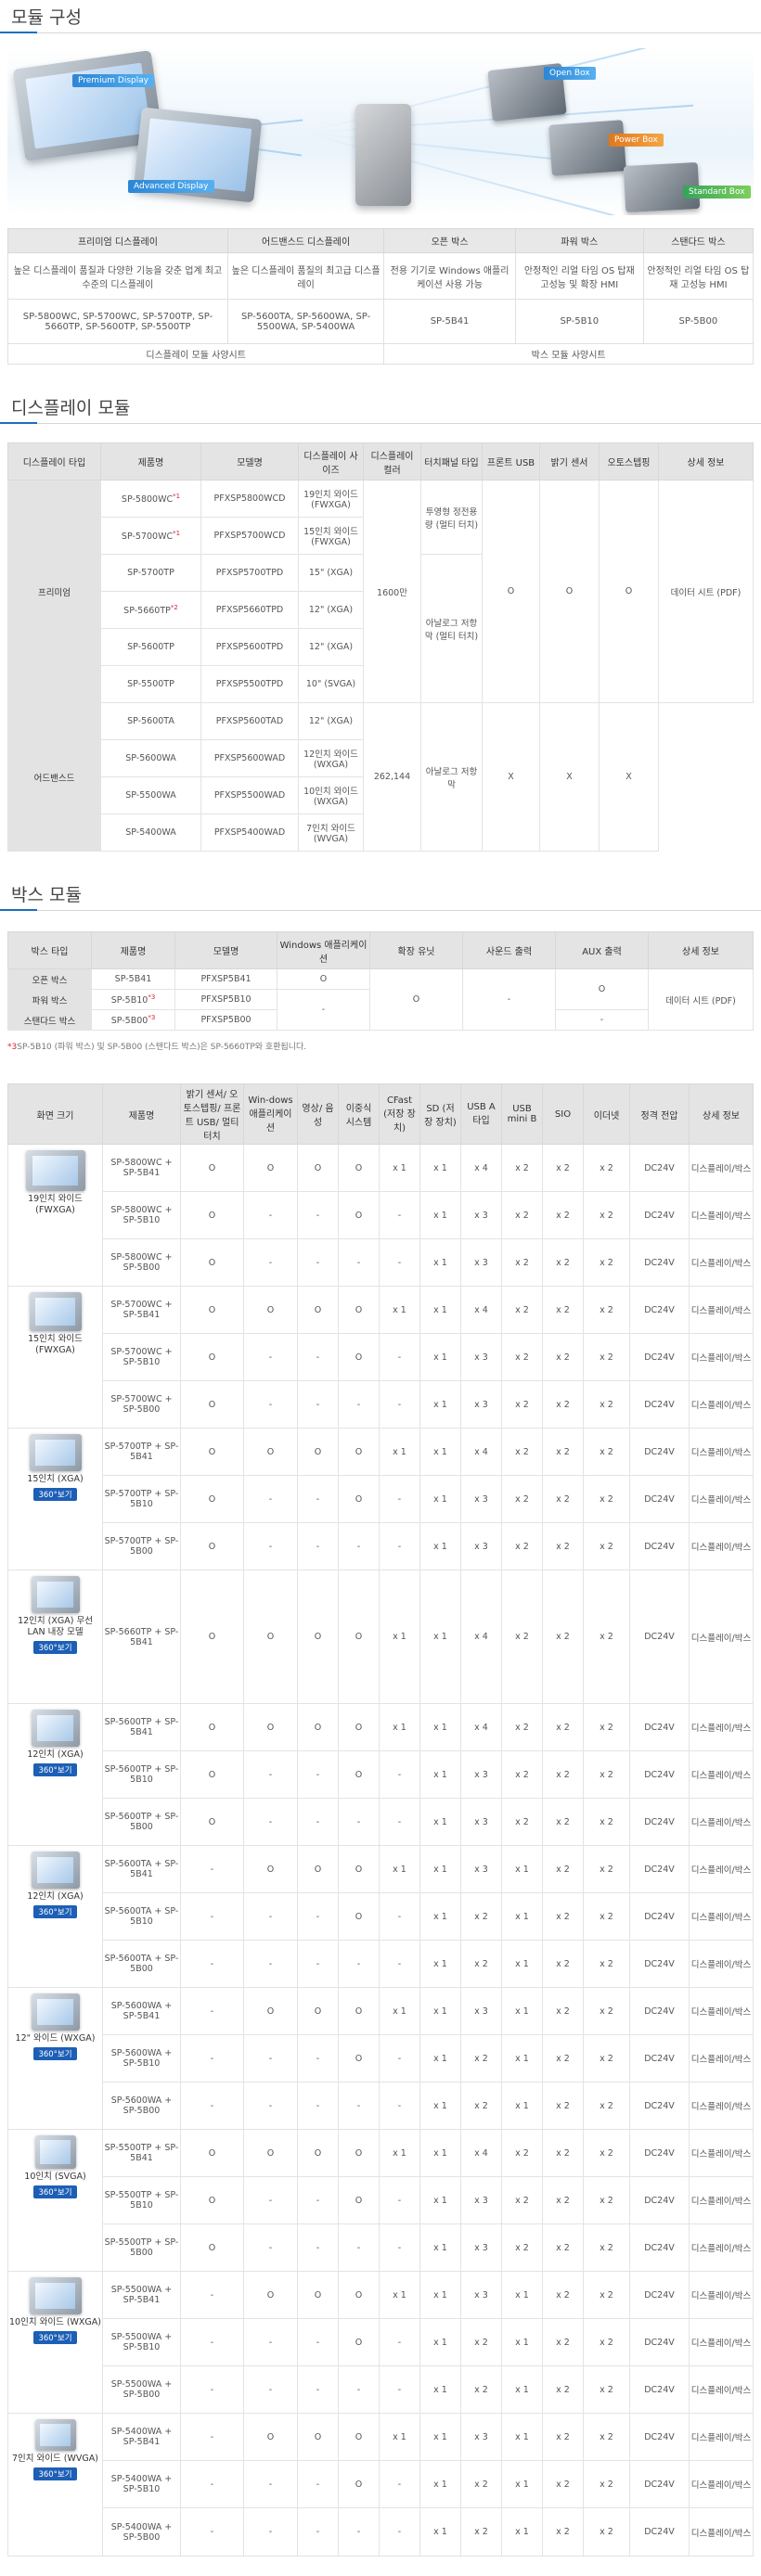  What do you see at coordinates (706, 591) in the screenshot?
I see `dm-datasheet-premium-link: 데이터 시트 (PDF)` at bounding box center [706, 591].